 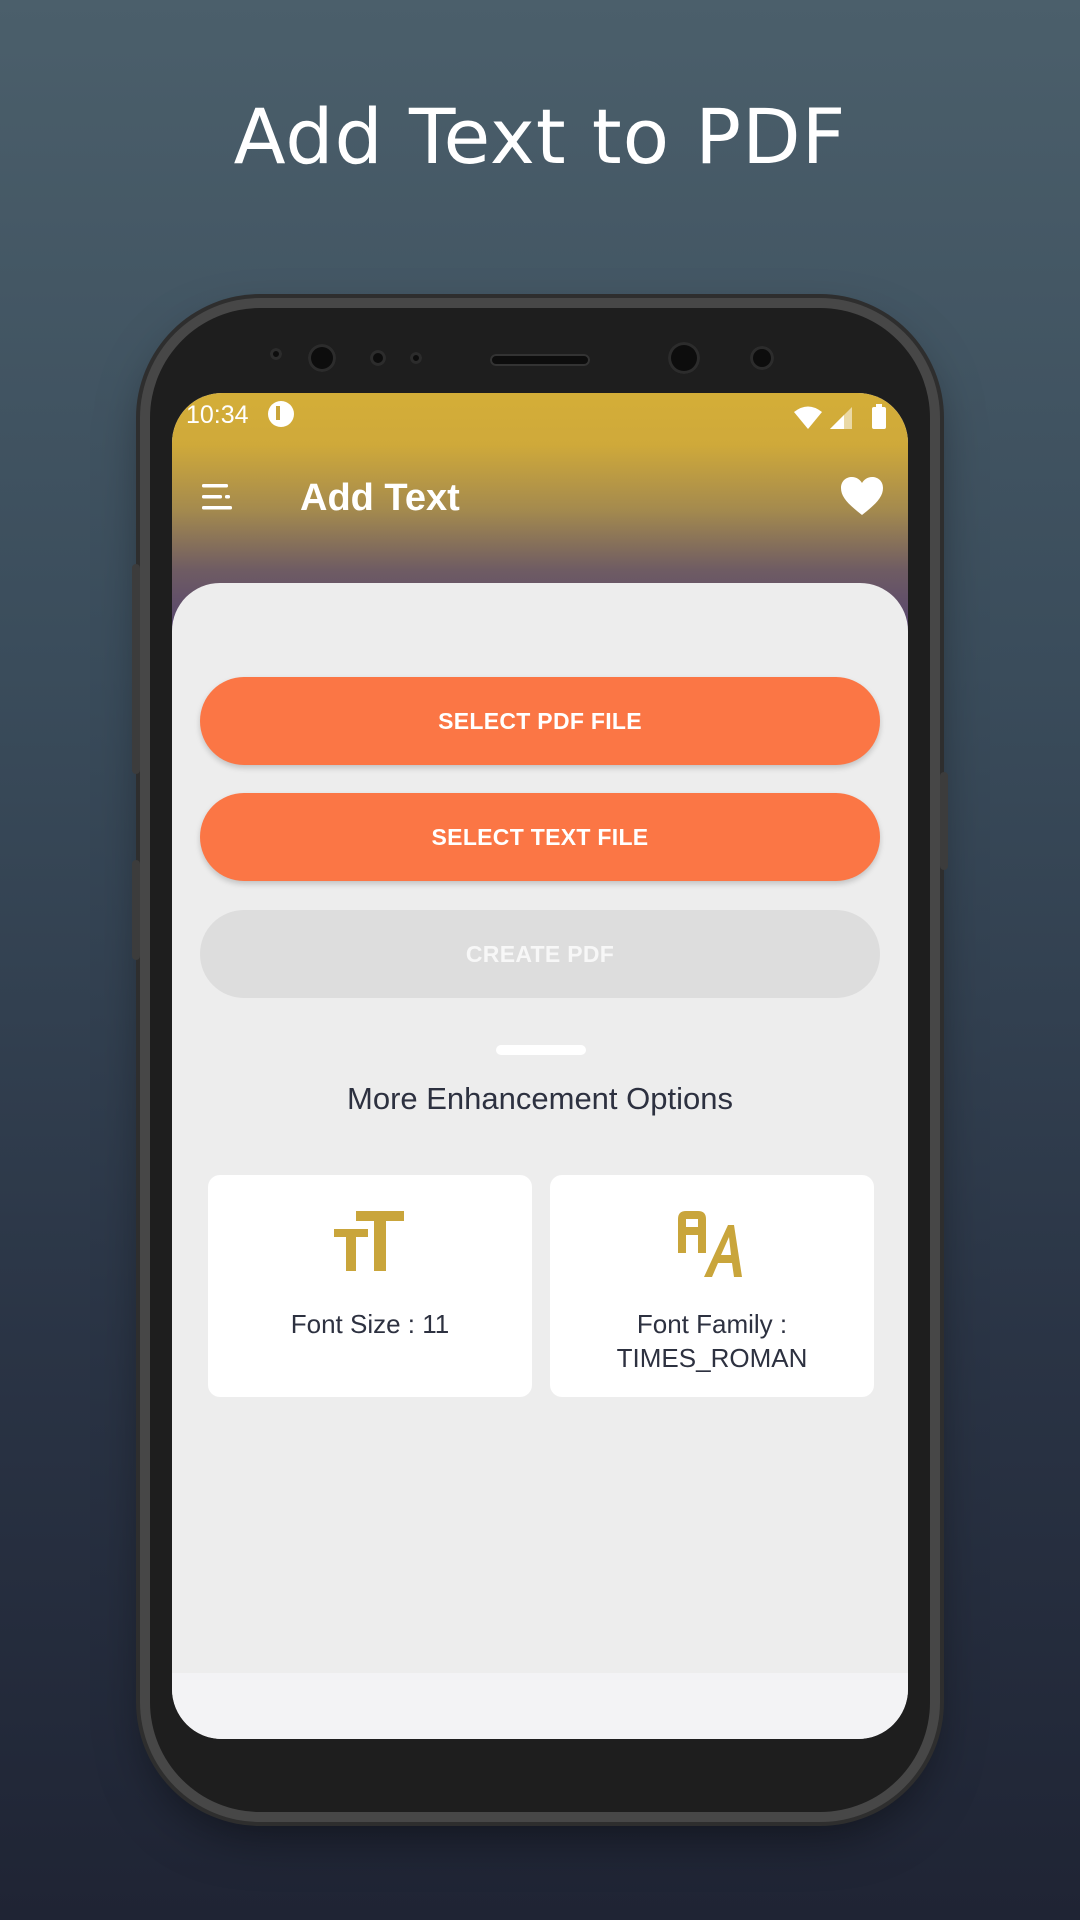 I want to click on font-family-option: Font Family : TIMES_ROMAN, so click(x=712, y=1286).